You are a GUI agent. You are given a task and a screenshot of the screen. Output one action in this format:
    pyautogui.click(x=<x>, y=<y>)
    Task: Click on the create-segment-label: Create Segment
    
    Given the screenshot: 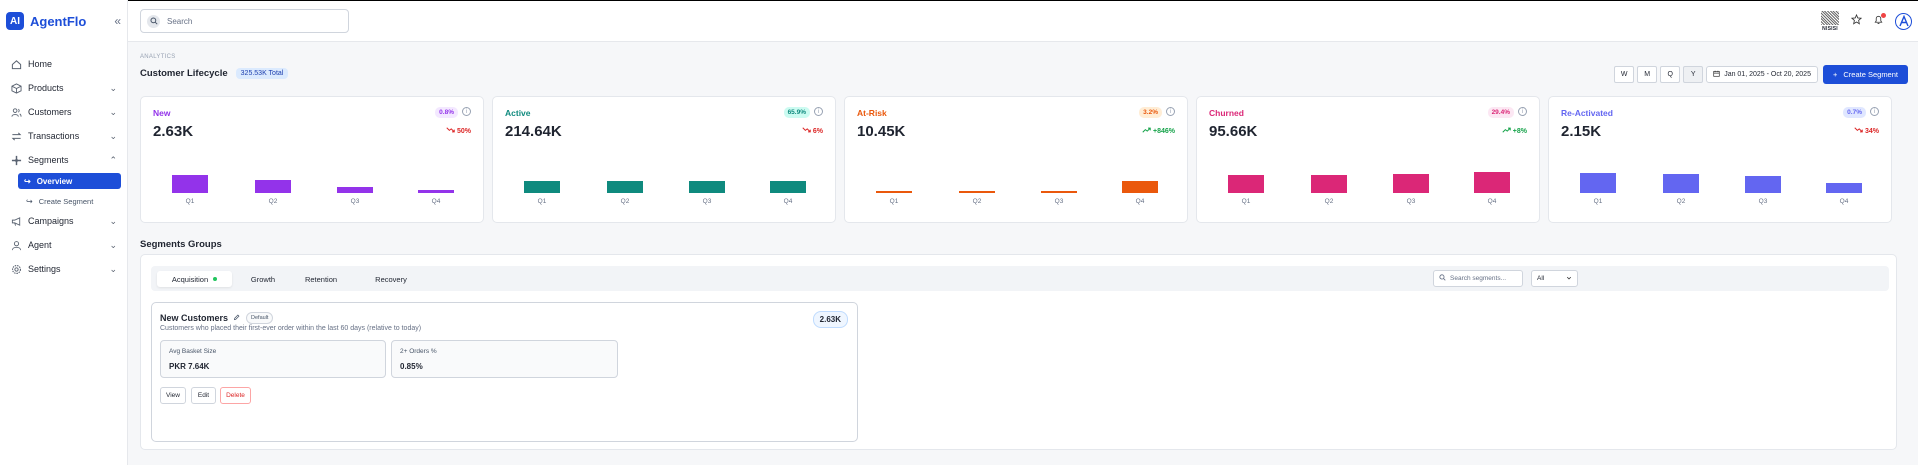 What is the action you would take?
    pyautogui.click(x=1870, y=74)
    